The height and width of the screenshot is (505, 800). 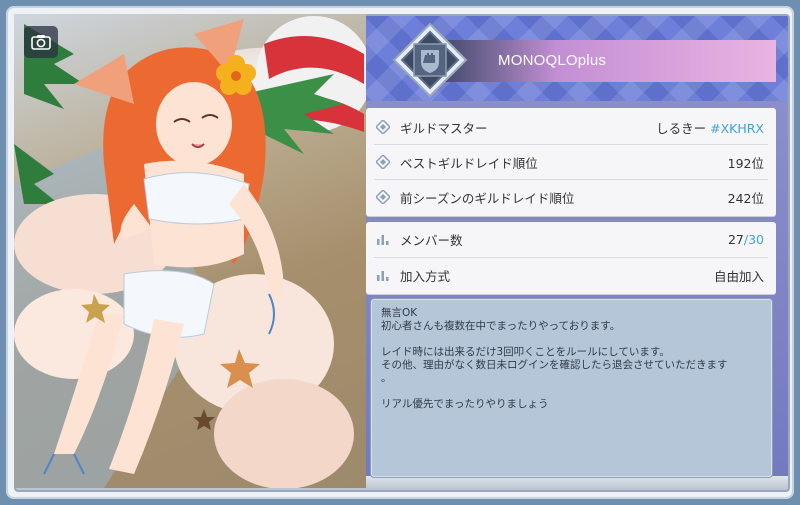 I want to click on screenshot-button, so click(x=41, y=42).